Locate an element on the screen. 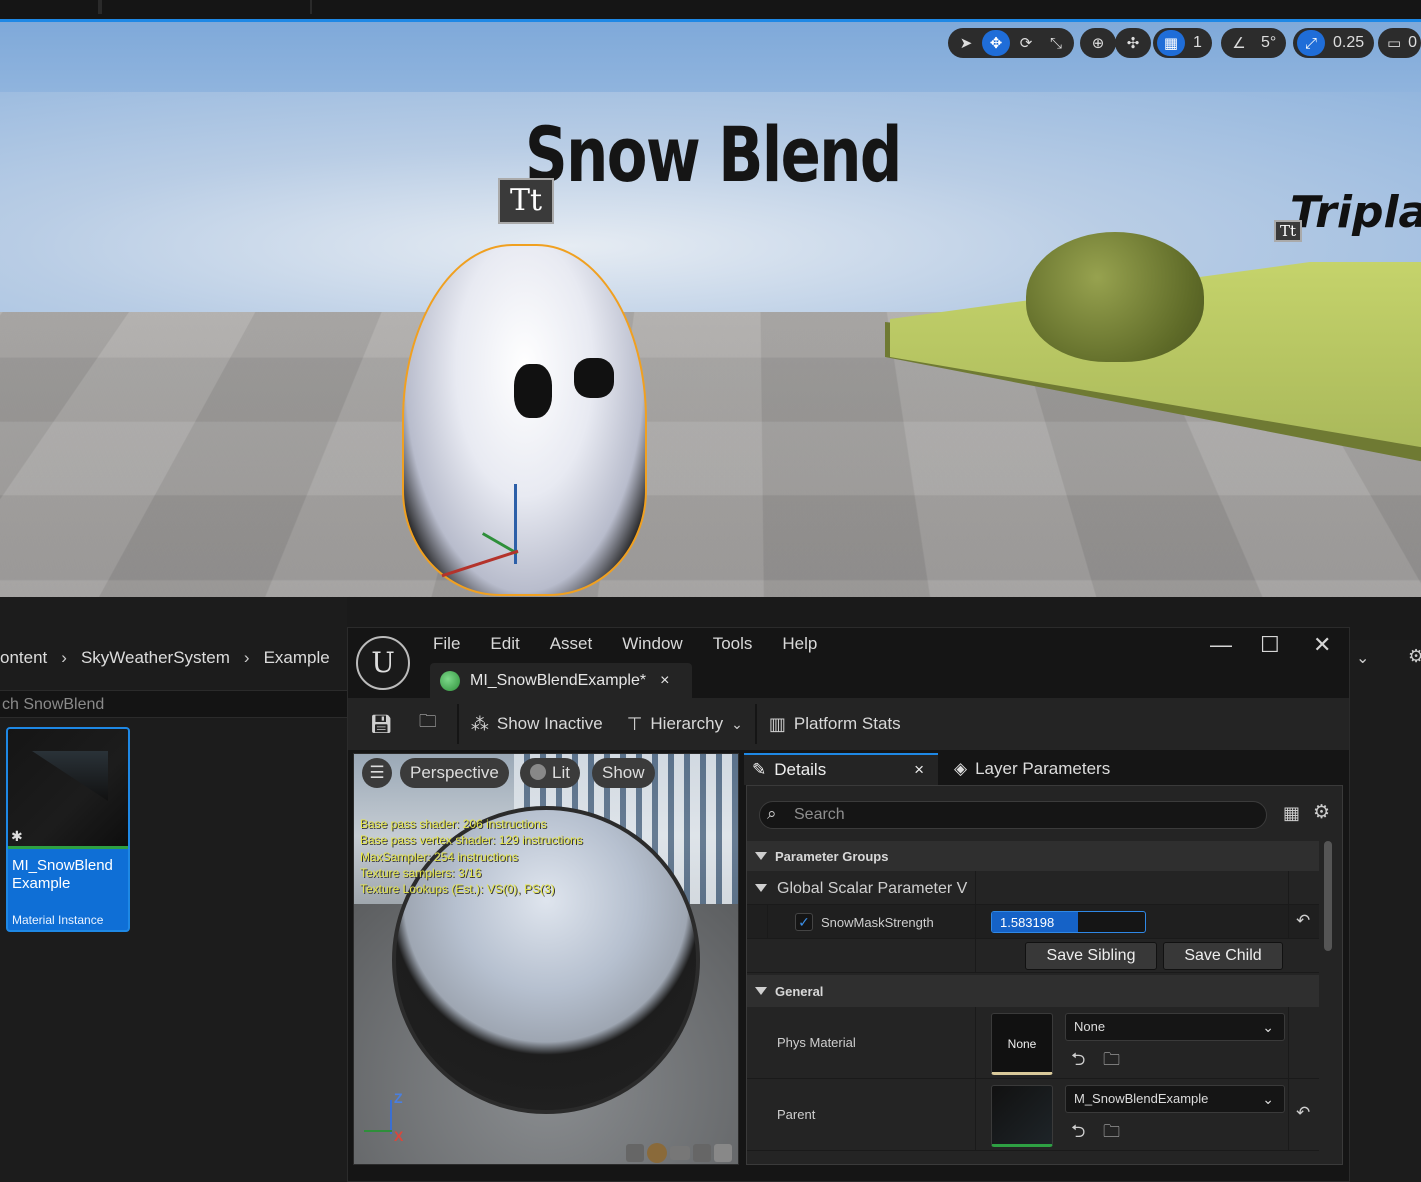  stat-line: MaxSampler: 254 instructions is located at coordinates (471, 857).